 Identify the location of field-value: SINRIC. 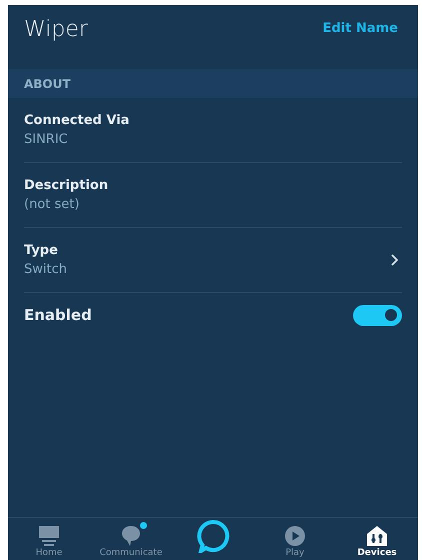
(46, 140).